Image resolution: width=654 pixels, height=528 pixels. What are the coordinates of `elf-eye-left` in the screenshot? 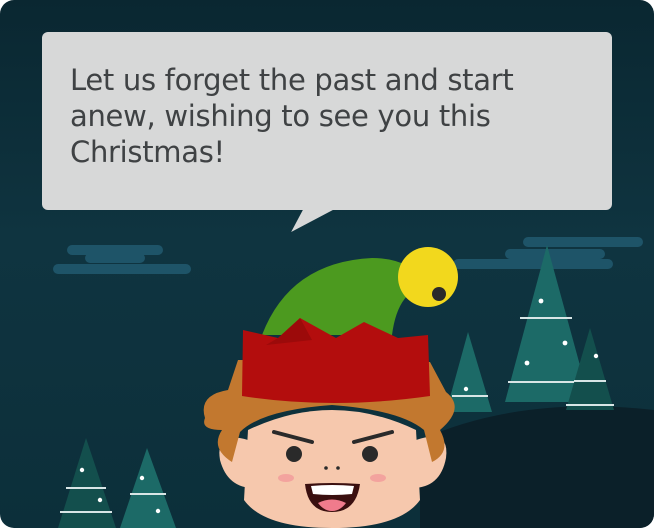 It's located at (294, 454).